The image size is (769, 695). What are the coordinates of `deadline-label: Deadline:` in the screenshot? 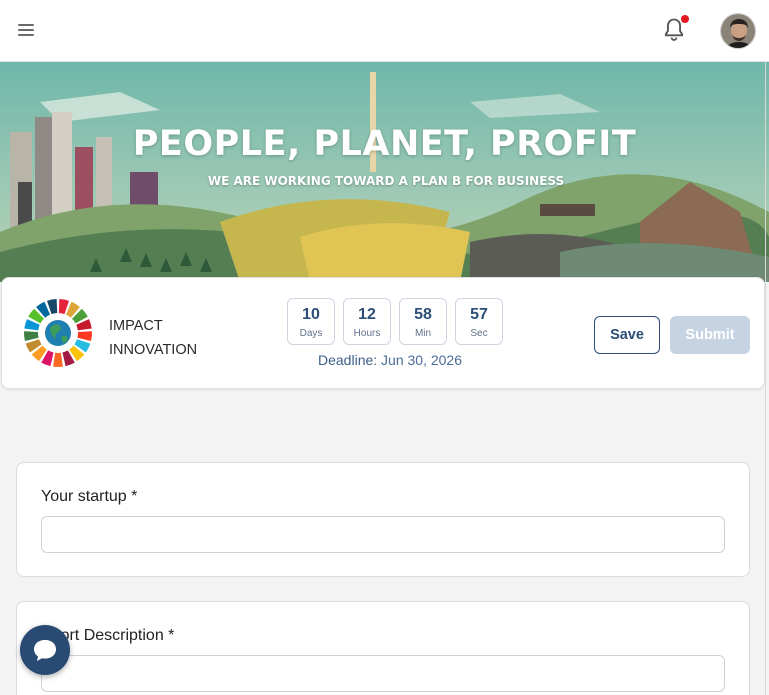 It's located at (348, 360).